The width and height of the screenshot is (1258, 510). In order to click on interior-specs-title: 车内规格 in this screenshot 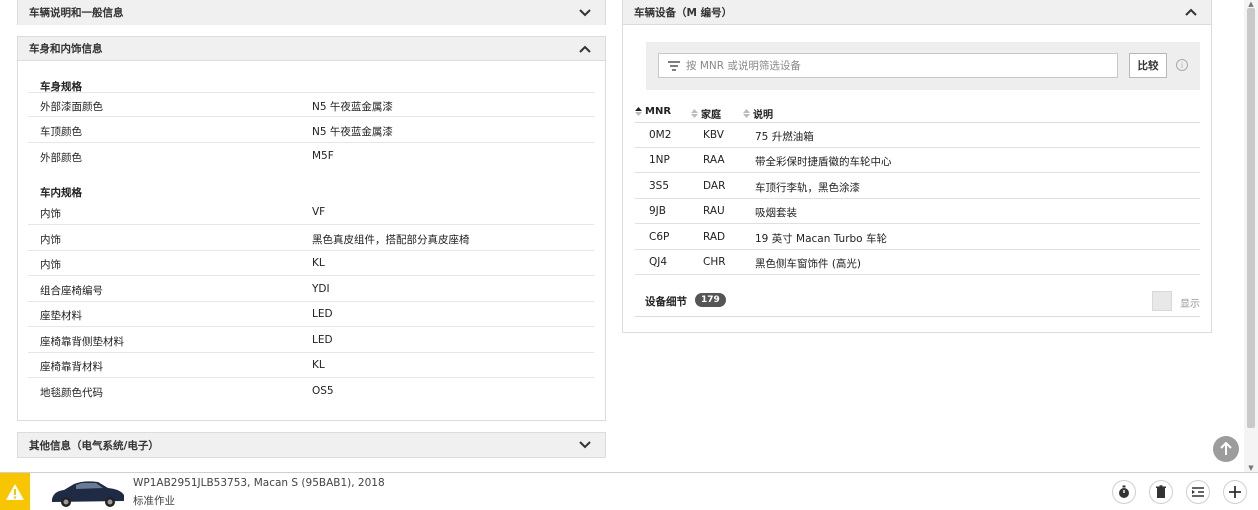, I will do `click(61, 193)`.